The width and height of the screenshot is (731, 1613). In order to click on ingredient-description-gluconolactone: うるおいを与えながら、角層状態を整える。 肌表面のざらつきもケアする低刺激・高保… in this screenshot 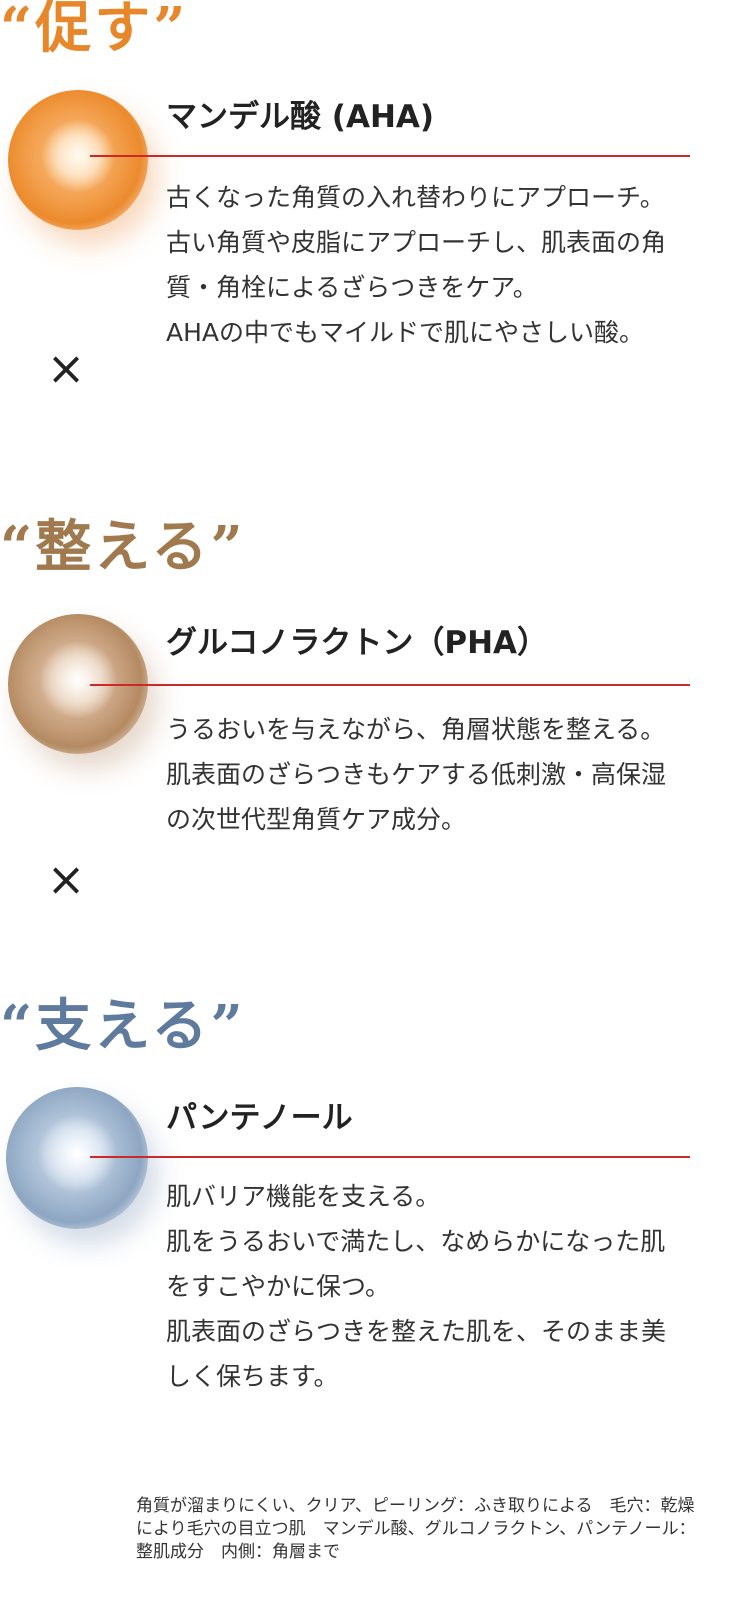, I will do `click(419, 774)`.